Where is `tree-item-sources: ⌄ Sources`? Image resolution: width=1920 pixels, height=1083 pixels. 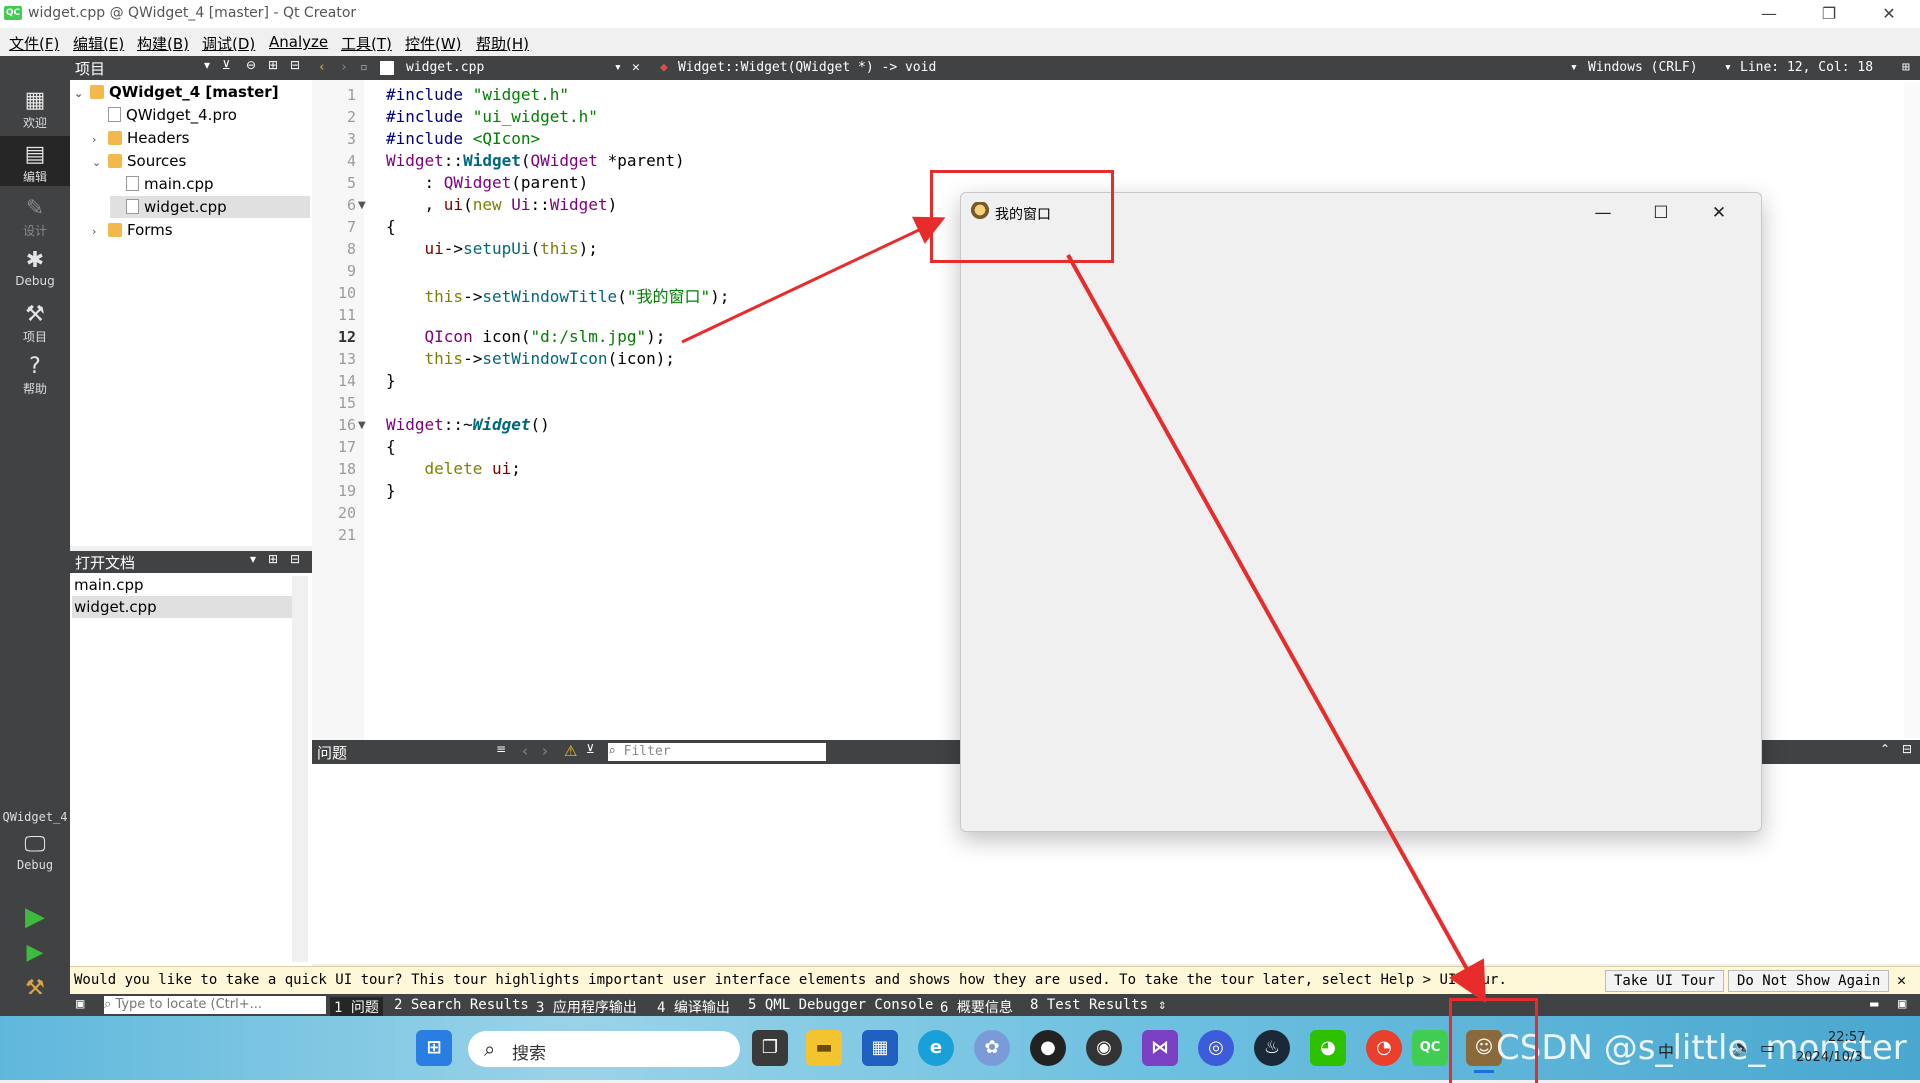 tree-item-sources: ⌄ Sources is located at coordinates (139, 161).